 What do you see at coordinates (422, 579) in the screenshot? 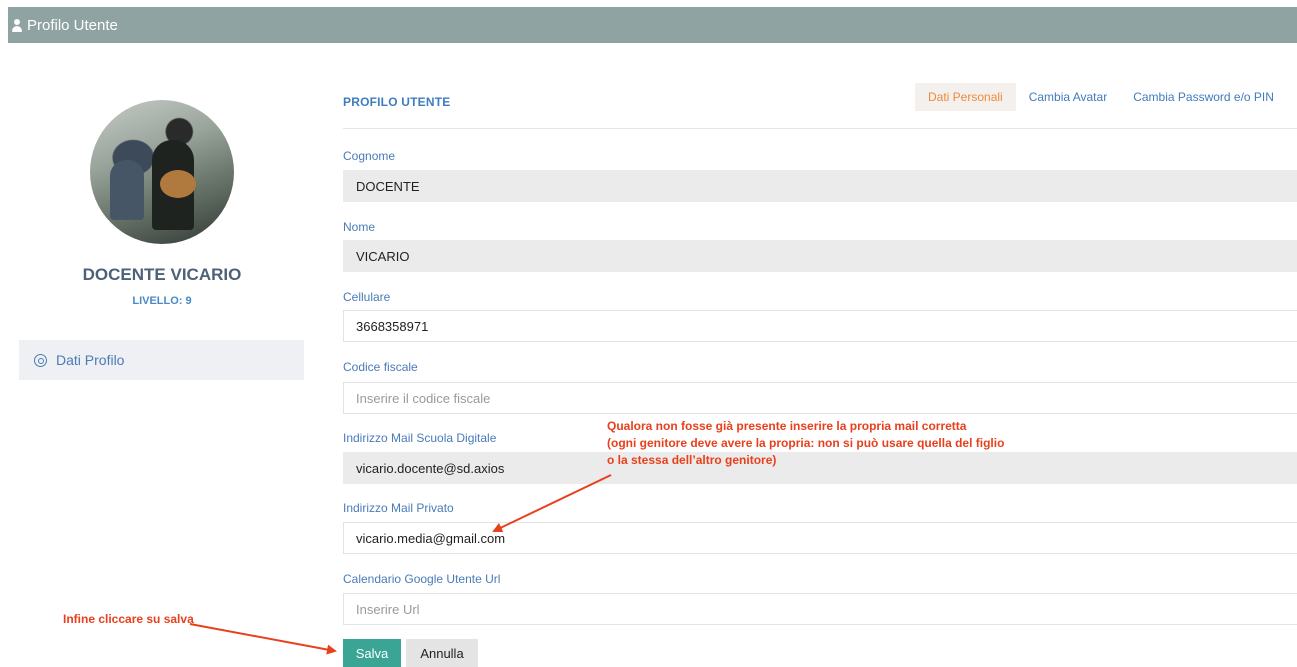
I see `calendario-label: Calendario Google Utente Url` at bounding box center [422, 579].